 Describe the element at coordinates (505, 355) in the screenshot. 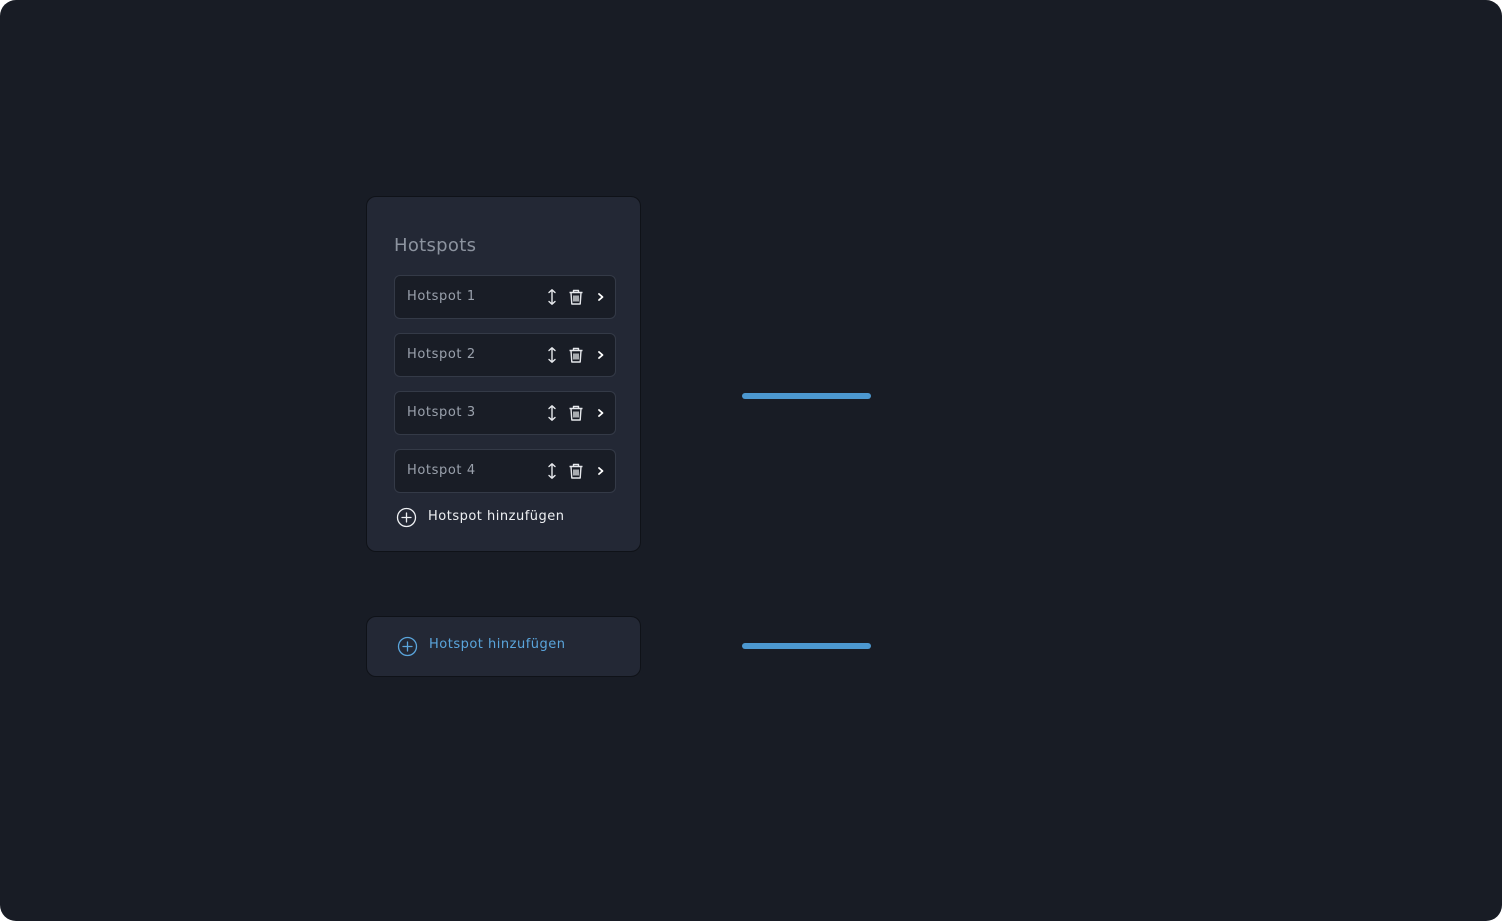

I see `hotspot-item-2: Hotspot 2` at that location.